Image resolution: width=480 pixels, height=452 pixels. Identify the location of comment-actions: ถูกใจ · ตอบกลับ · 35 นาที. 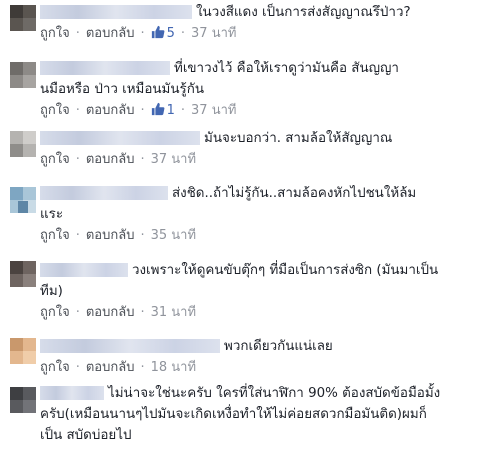
(118, 235).